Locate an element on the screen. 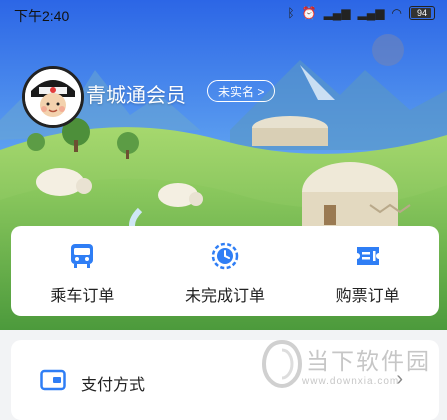 The height and width of the screenshot is (420, 447). incomplete-orders-label: 未完成订单 is located at coordinates (225, 296).